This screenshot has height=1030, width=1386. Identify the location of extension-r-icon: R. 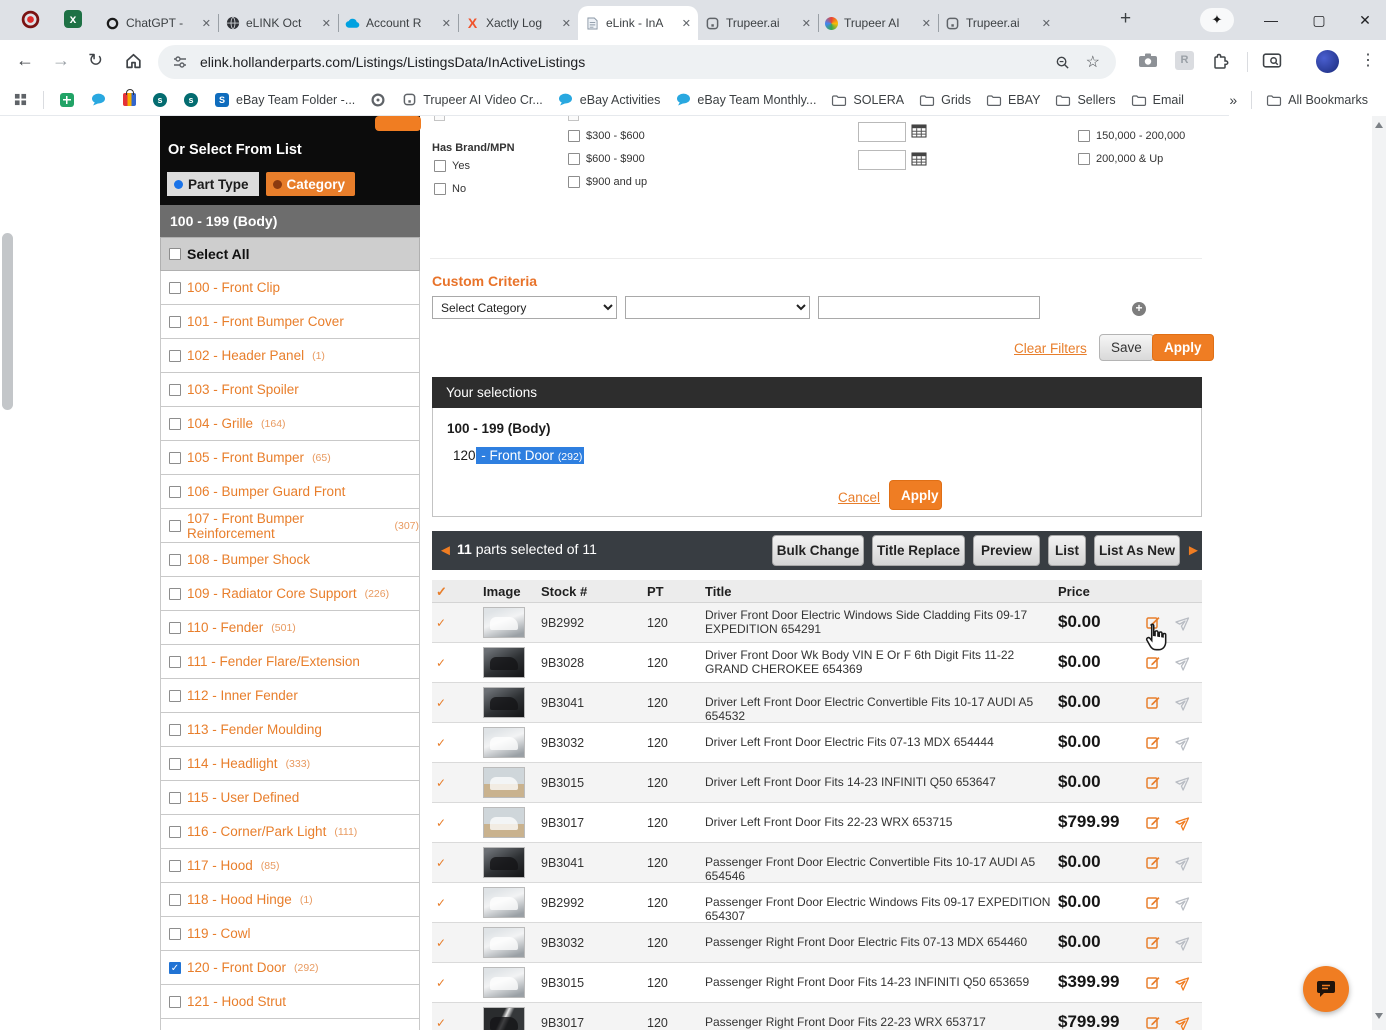
(1184, 60).